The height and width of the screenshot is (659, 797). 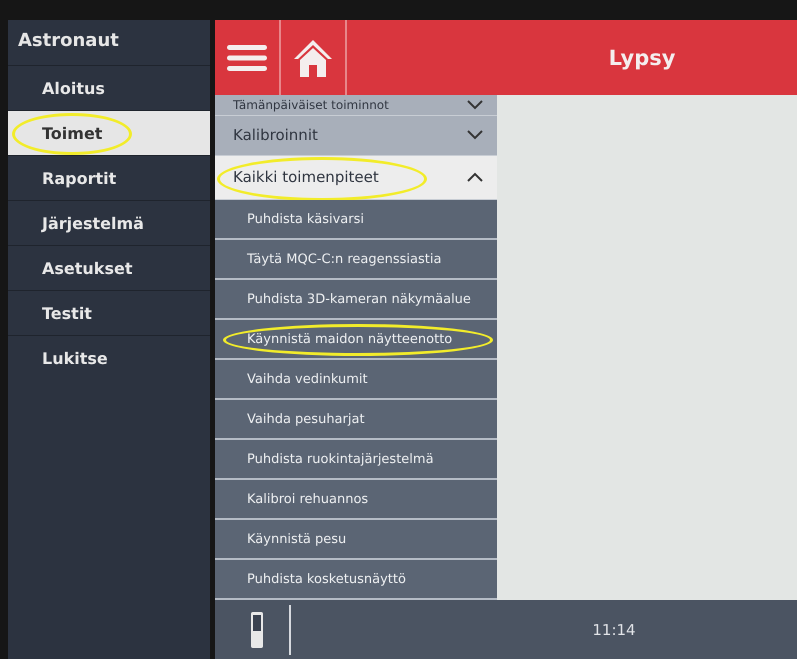 I want to click on menu-action: Puhdista ruokintajärjestelmä, so click(x=356, y=460).